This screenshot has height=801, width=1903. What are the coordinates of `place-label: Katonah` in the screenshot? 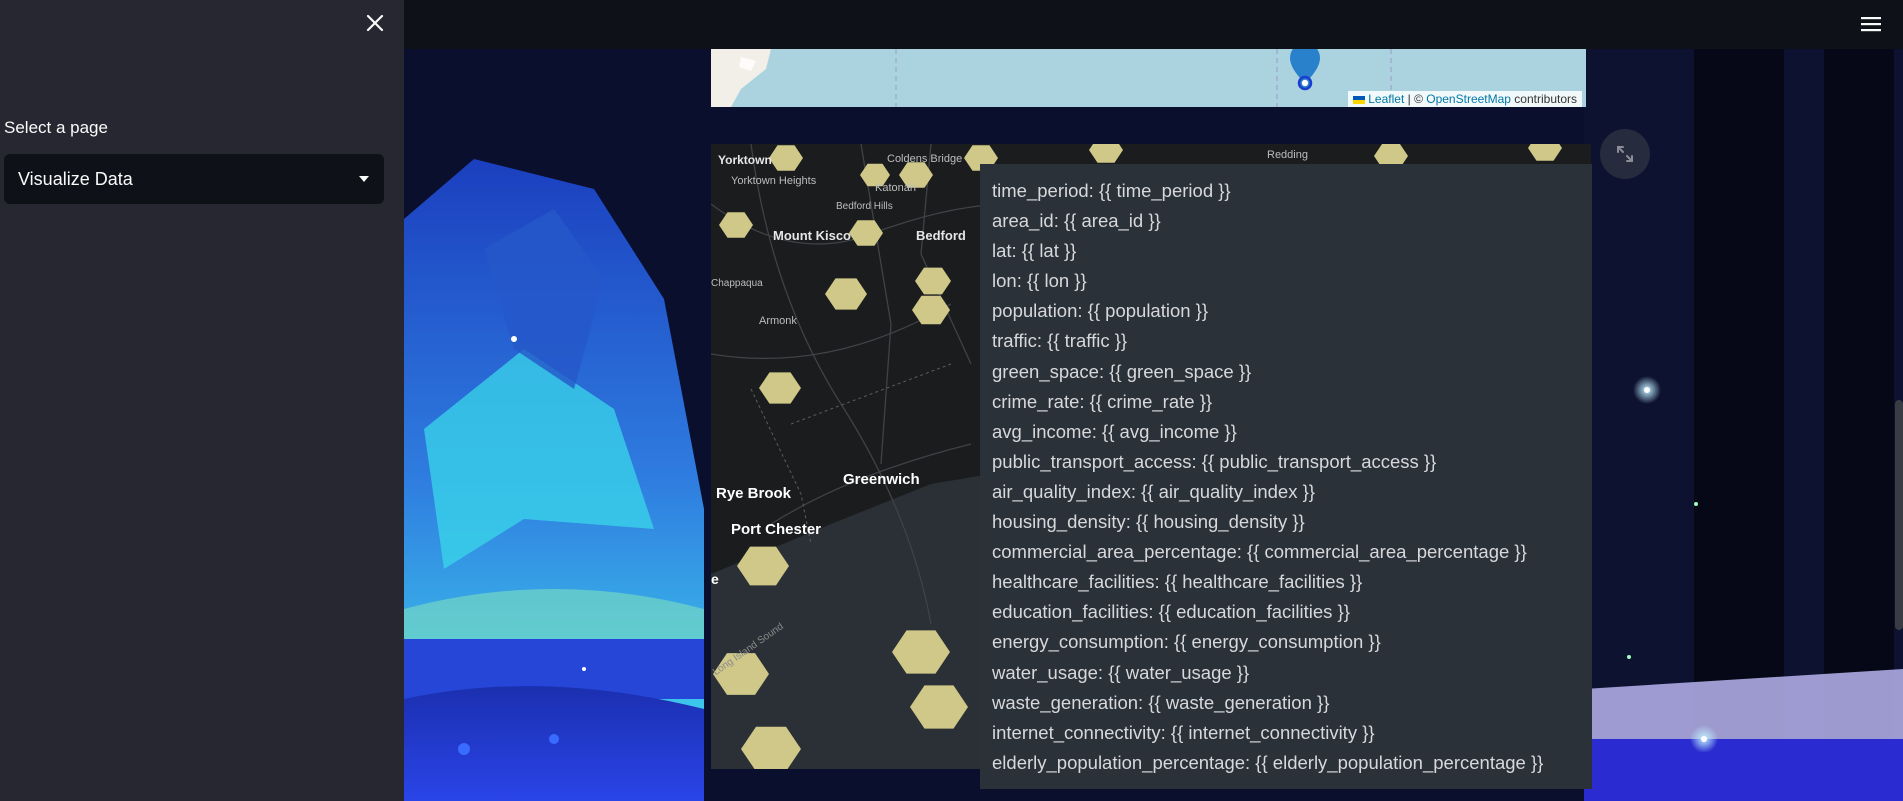 It's located at (895, 188).